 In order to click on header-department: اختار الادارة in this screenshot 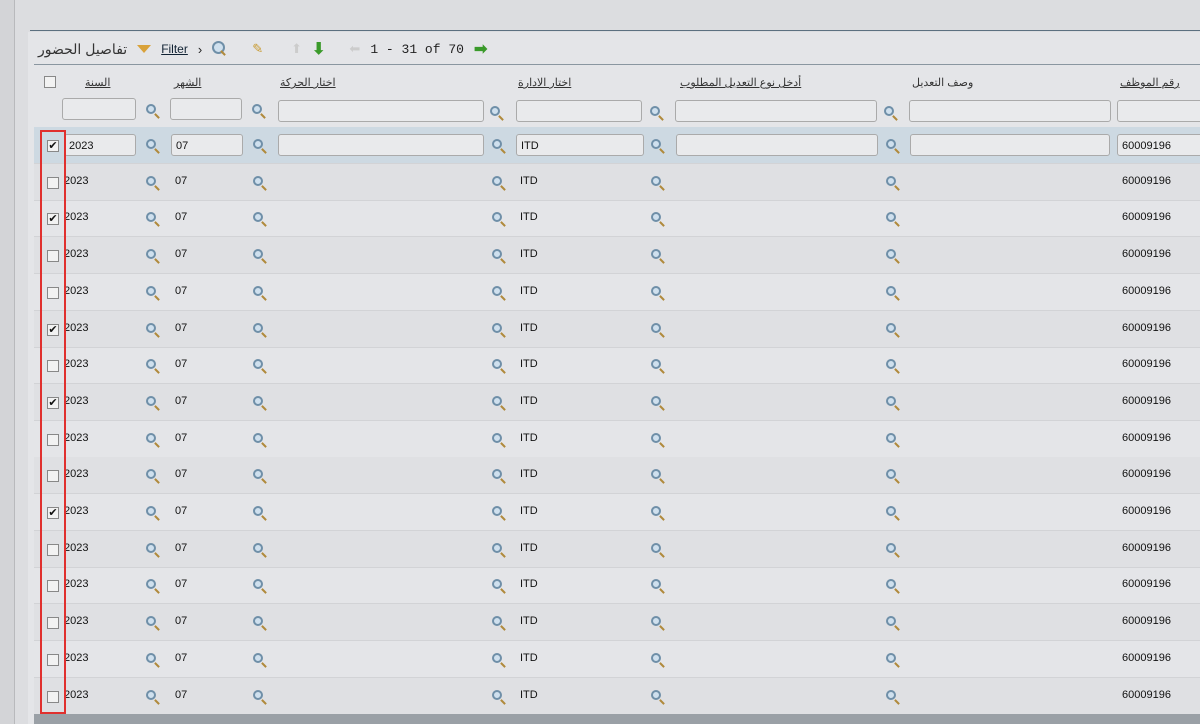, I will do `click(544, 82)`.